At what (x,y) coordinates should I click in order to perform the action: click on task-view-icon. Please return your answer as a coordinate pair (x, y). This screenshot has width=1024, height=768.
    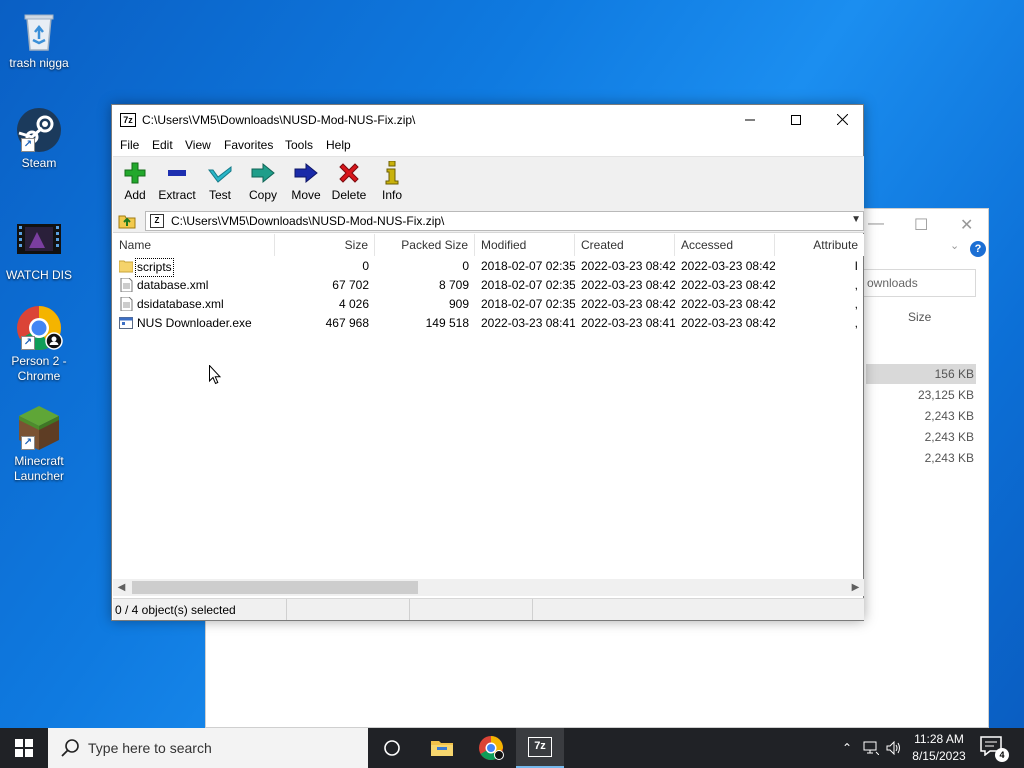
    Looking at the image, I should click on (392, 748).